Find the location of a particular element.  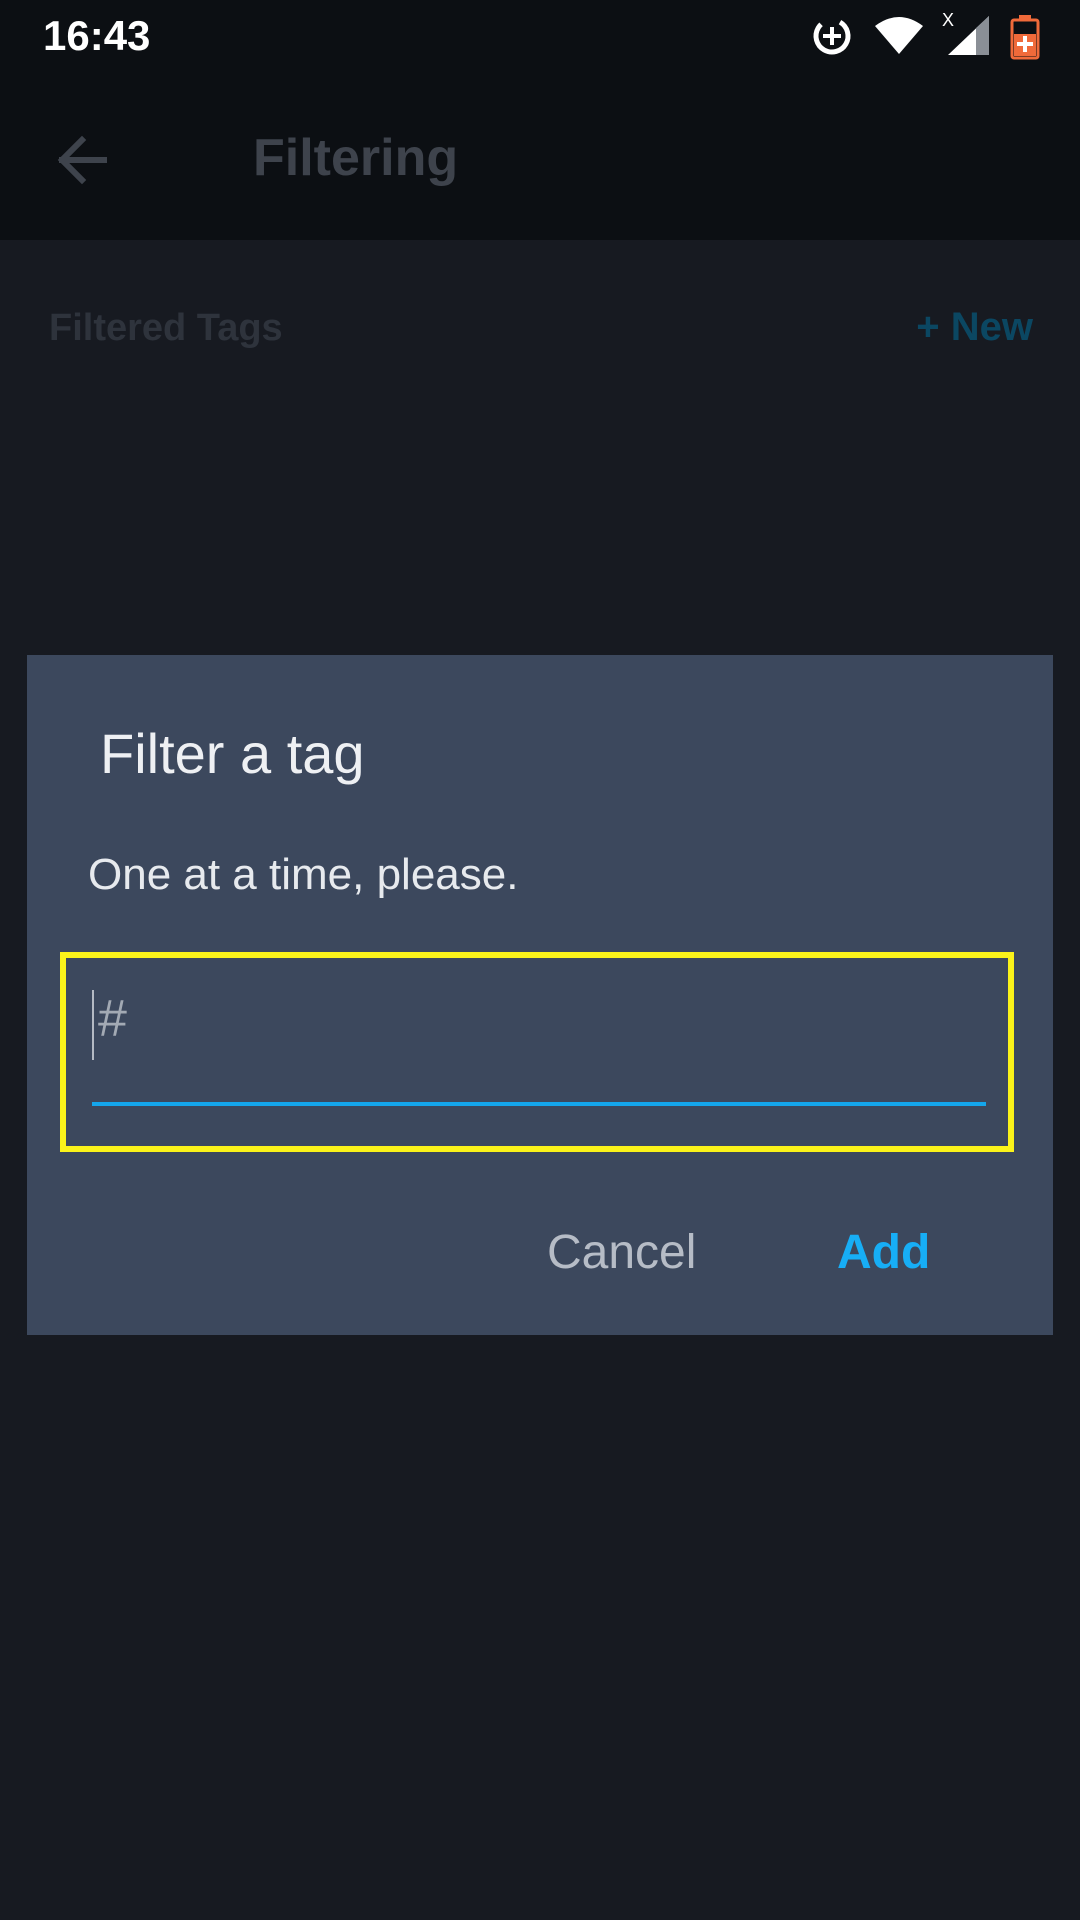

new-tag-button: + New is located at coordinates (974, 327).